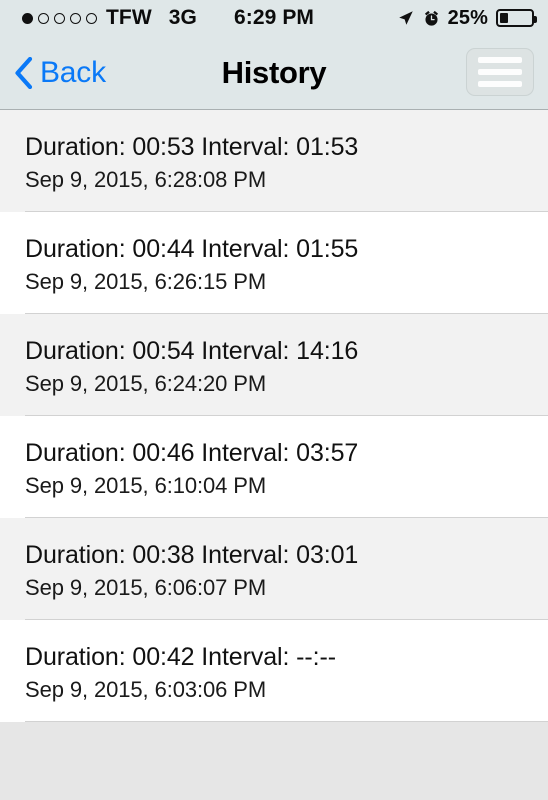  What do you see at coordinates (146, 485) in the screenshot?
I see `history-row-timestamp: Sep 9, 2015, 6:10:04 PM` at bounding box center [146, 485].